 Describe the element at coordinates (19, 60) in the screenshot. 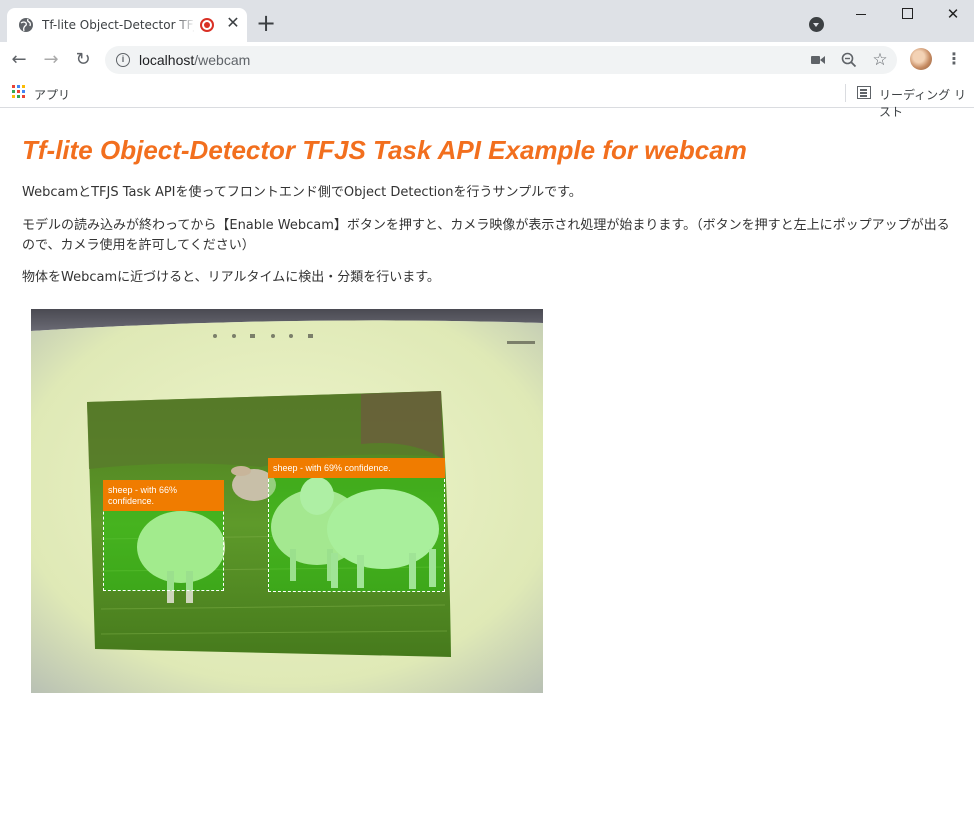

I see `back-icon: ←` at that location.